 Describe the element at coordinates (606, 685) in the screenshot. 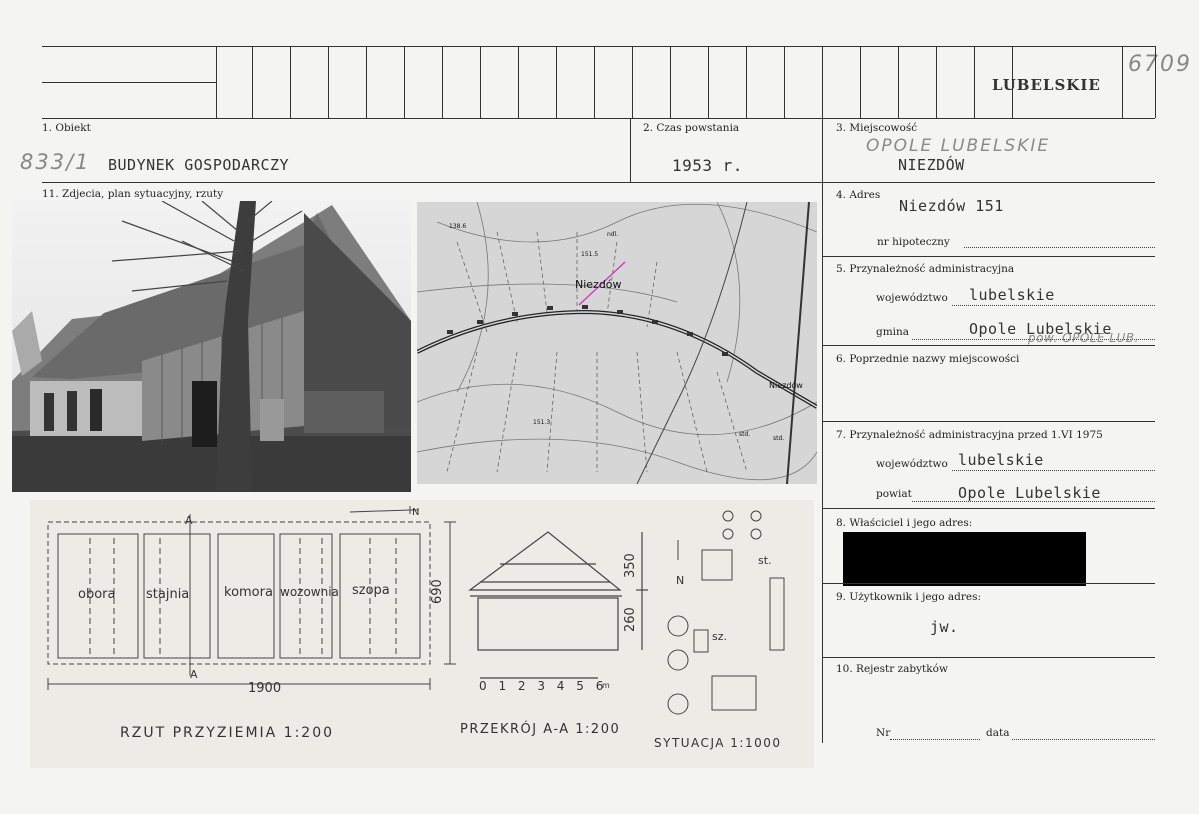

I see `section-scale-unit: m` at that location.